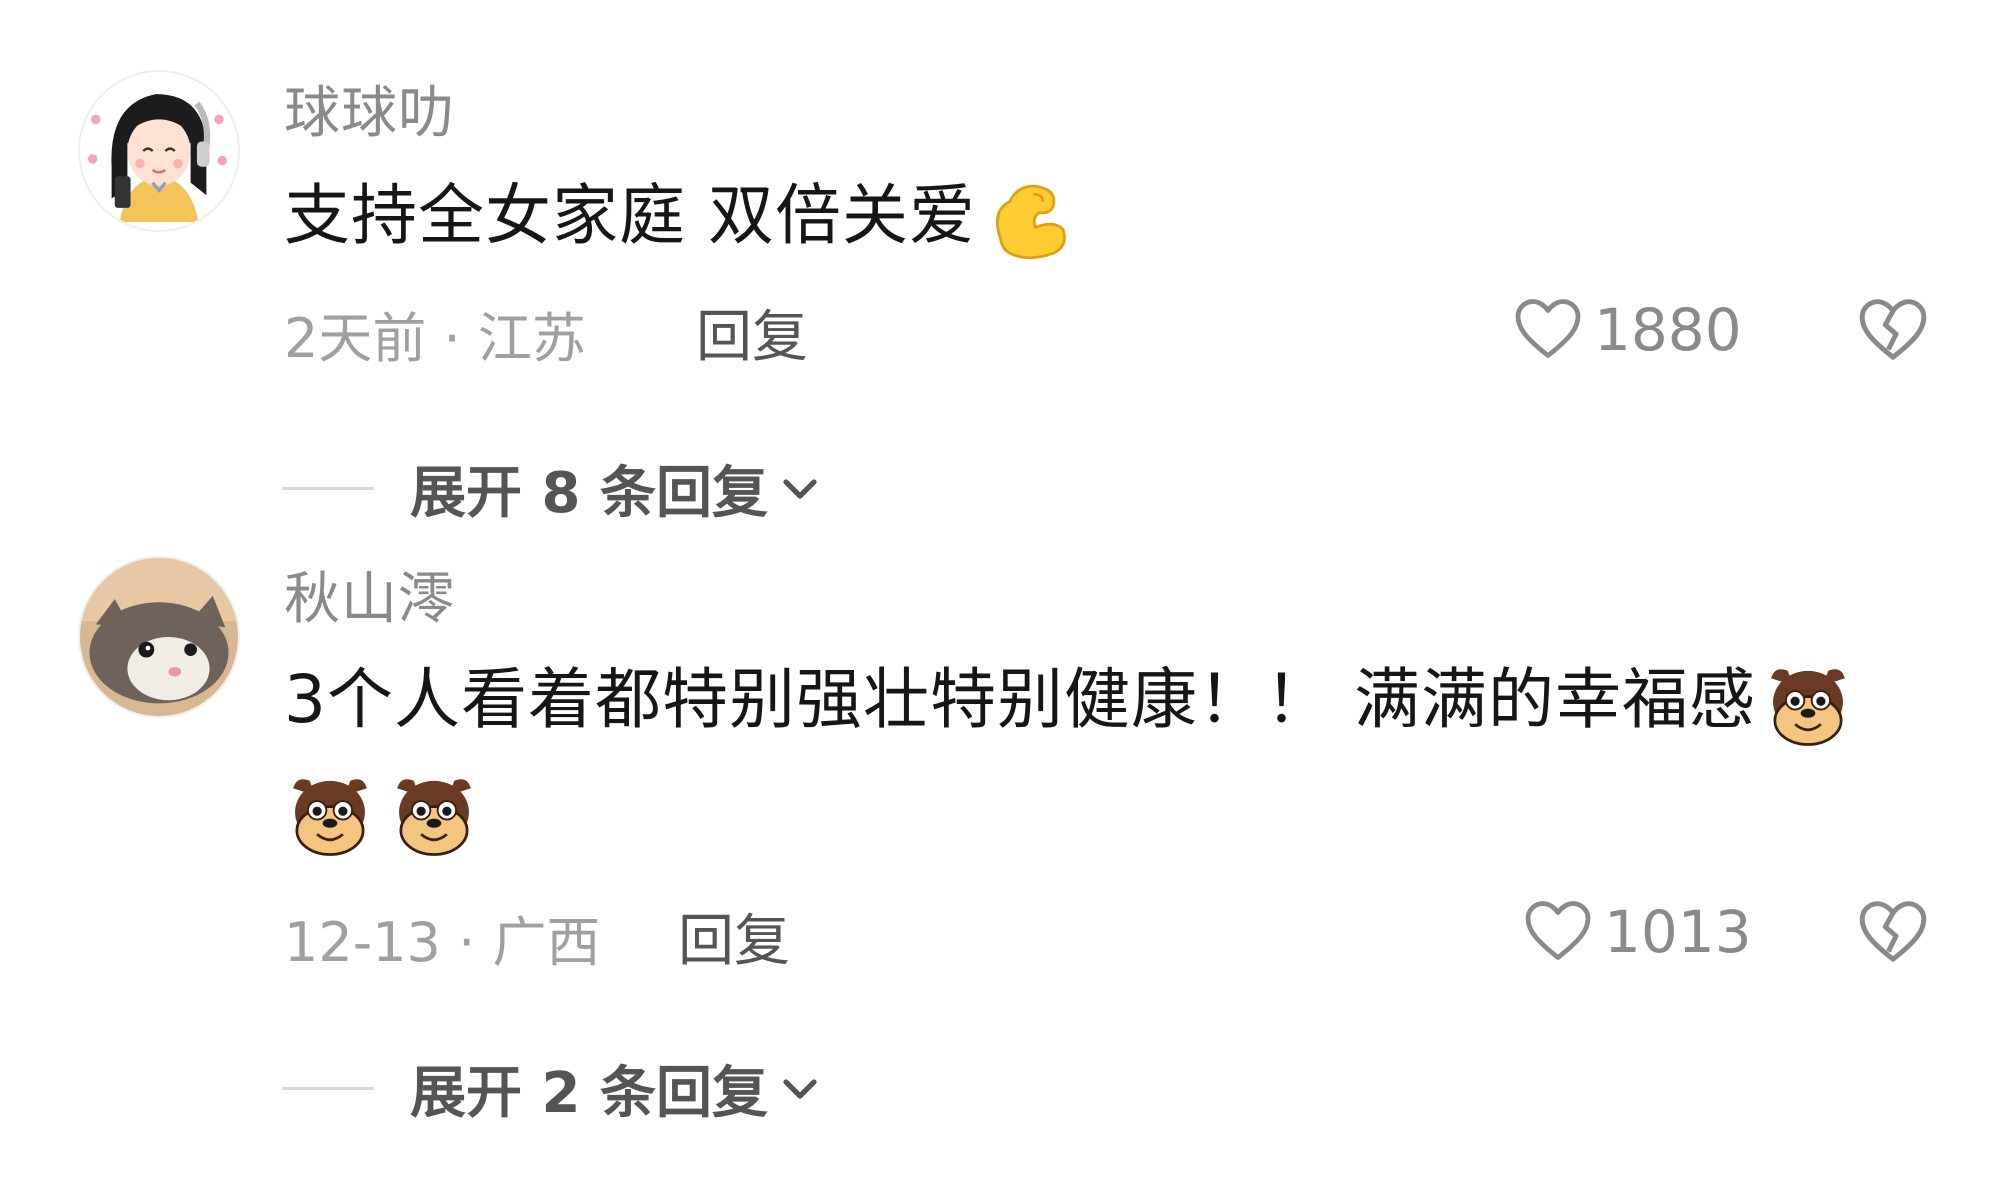 Image resolution: width=2000 pixels, height=1180 pixels. What do you see at coordinates (382, 810) in the screenshot?
I see `comment-emoji-row` at bounding box center [382, 810].